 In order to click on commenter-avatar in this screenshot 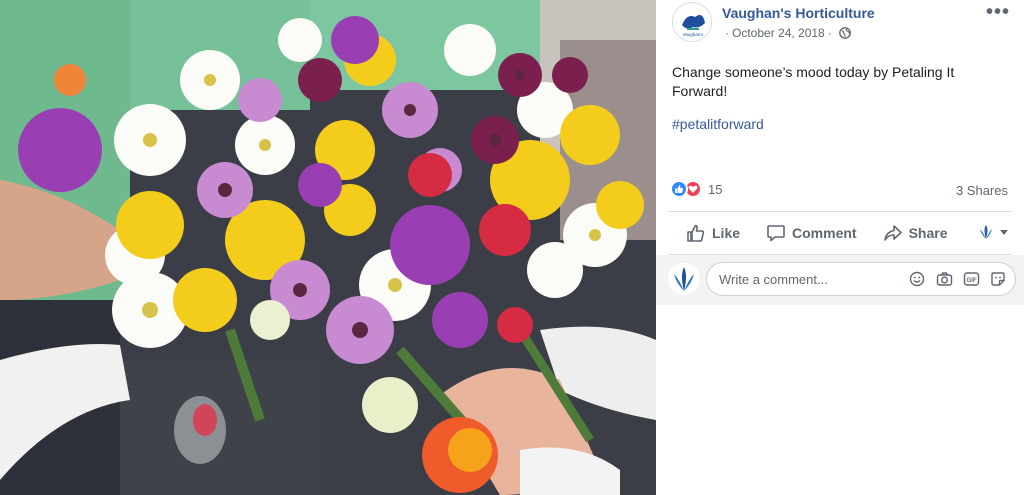, I will do `click(684, 279)`.